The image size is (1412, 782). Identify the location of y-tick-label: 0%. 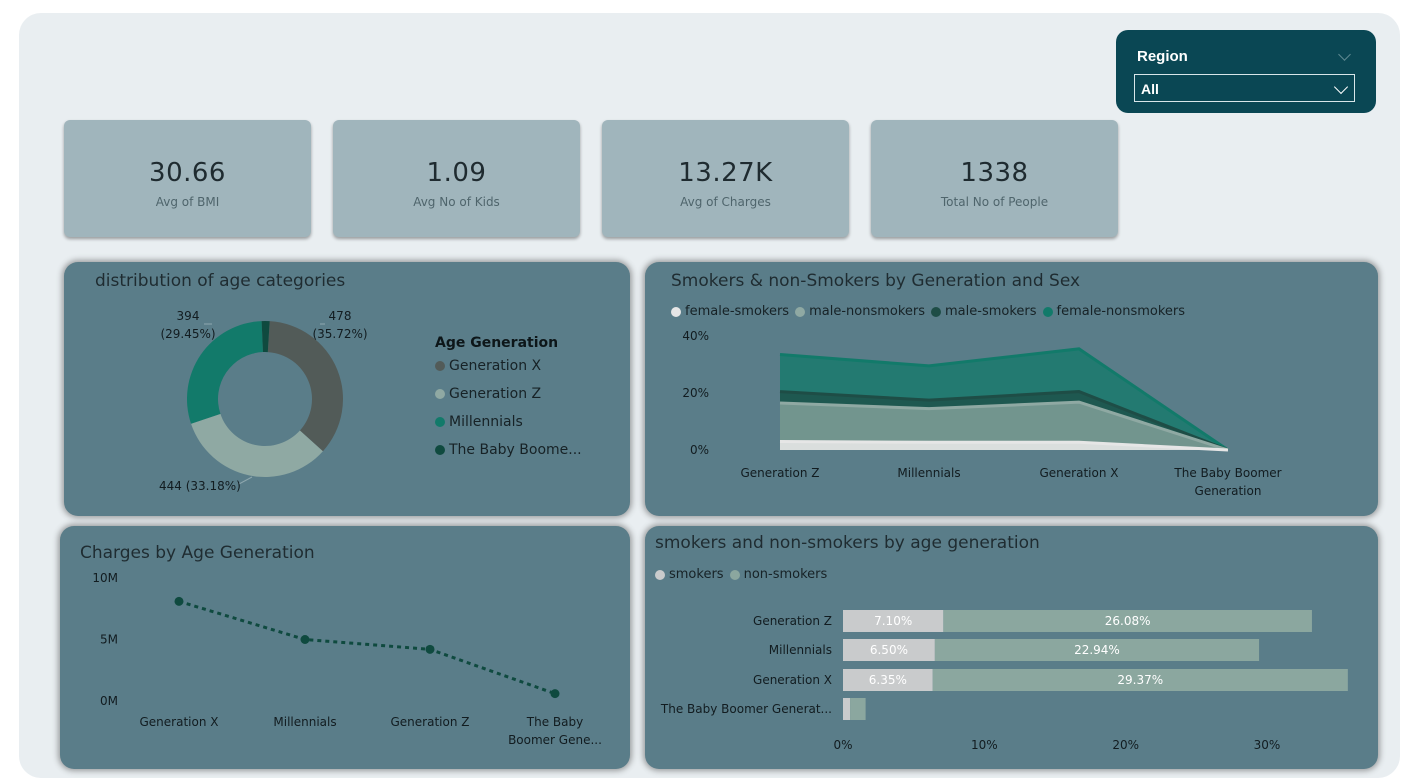
(699, 450).